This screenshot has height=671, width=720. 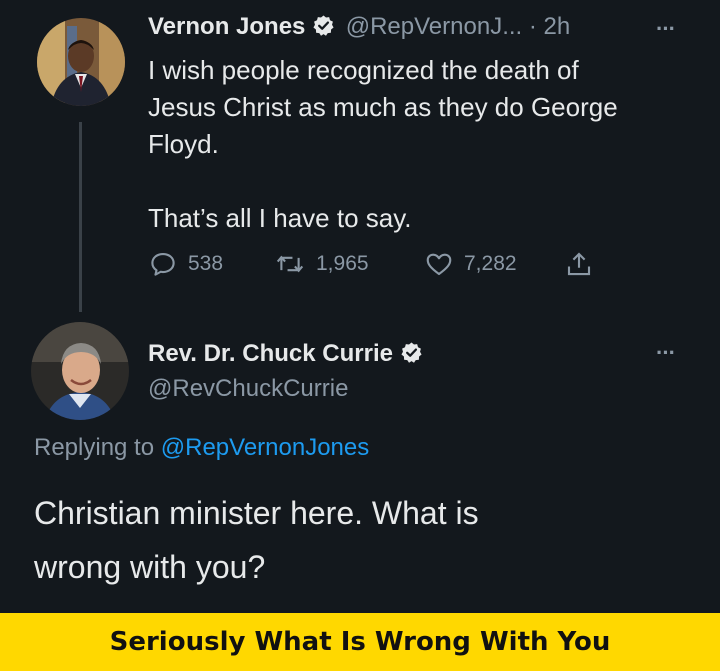 What do you see at coordinates (80, 371) in the screenshot?
I see `chuck-currie-avatar` at bounding box center [80, 371].